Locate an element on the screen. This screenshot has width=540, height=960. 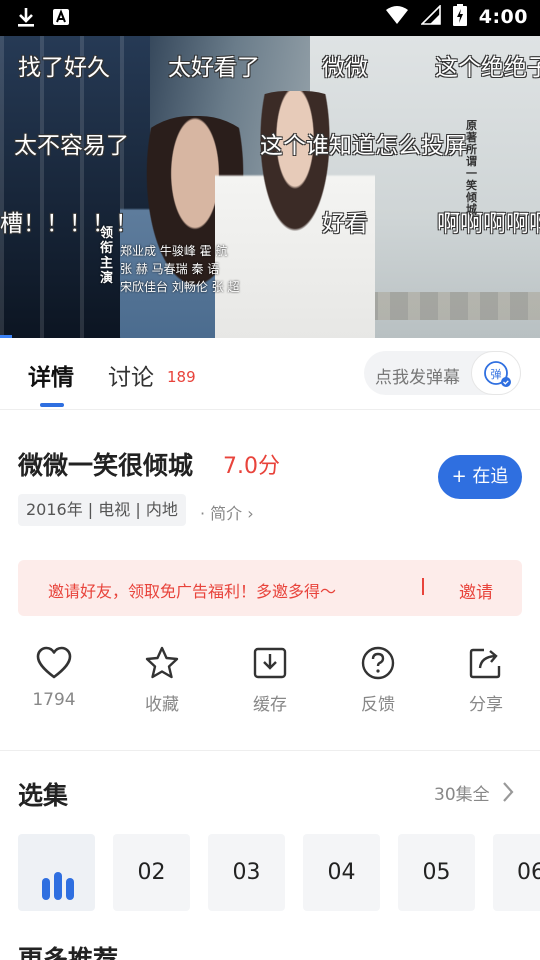
favorite-button: 收藏 is located at coordinates (162, 677).